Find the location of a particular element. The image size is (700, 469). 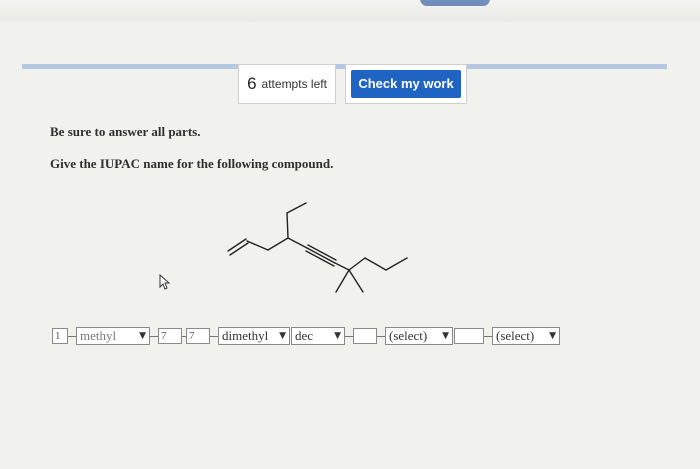

locant-input-3: 7 is located at coordinates (198, 336).